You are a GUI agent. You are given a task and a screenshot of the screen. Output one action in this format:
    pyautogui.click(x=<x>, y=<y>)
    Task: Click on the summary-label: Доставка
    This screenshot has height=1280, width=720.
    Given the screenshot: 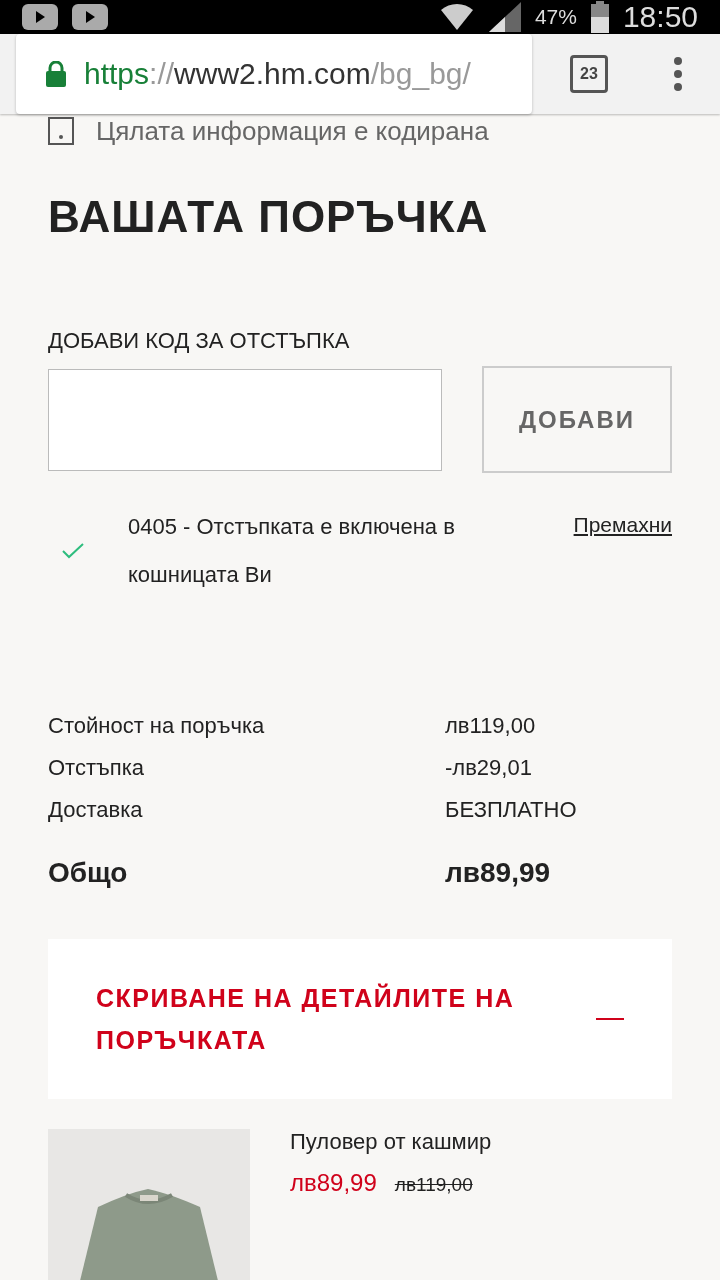 What is the action you would take?
    pyautogui.click(x=96, y=810)
    